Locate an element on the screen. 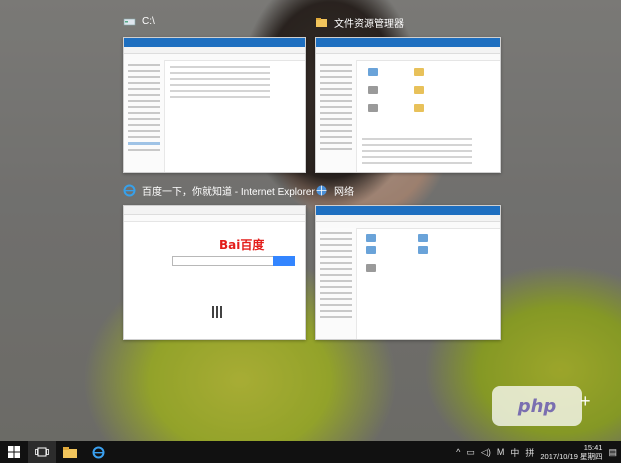  edge-icon is located at coordinates (98, 452).